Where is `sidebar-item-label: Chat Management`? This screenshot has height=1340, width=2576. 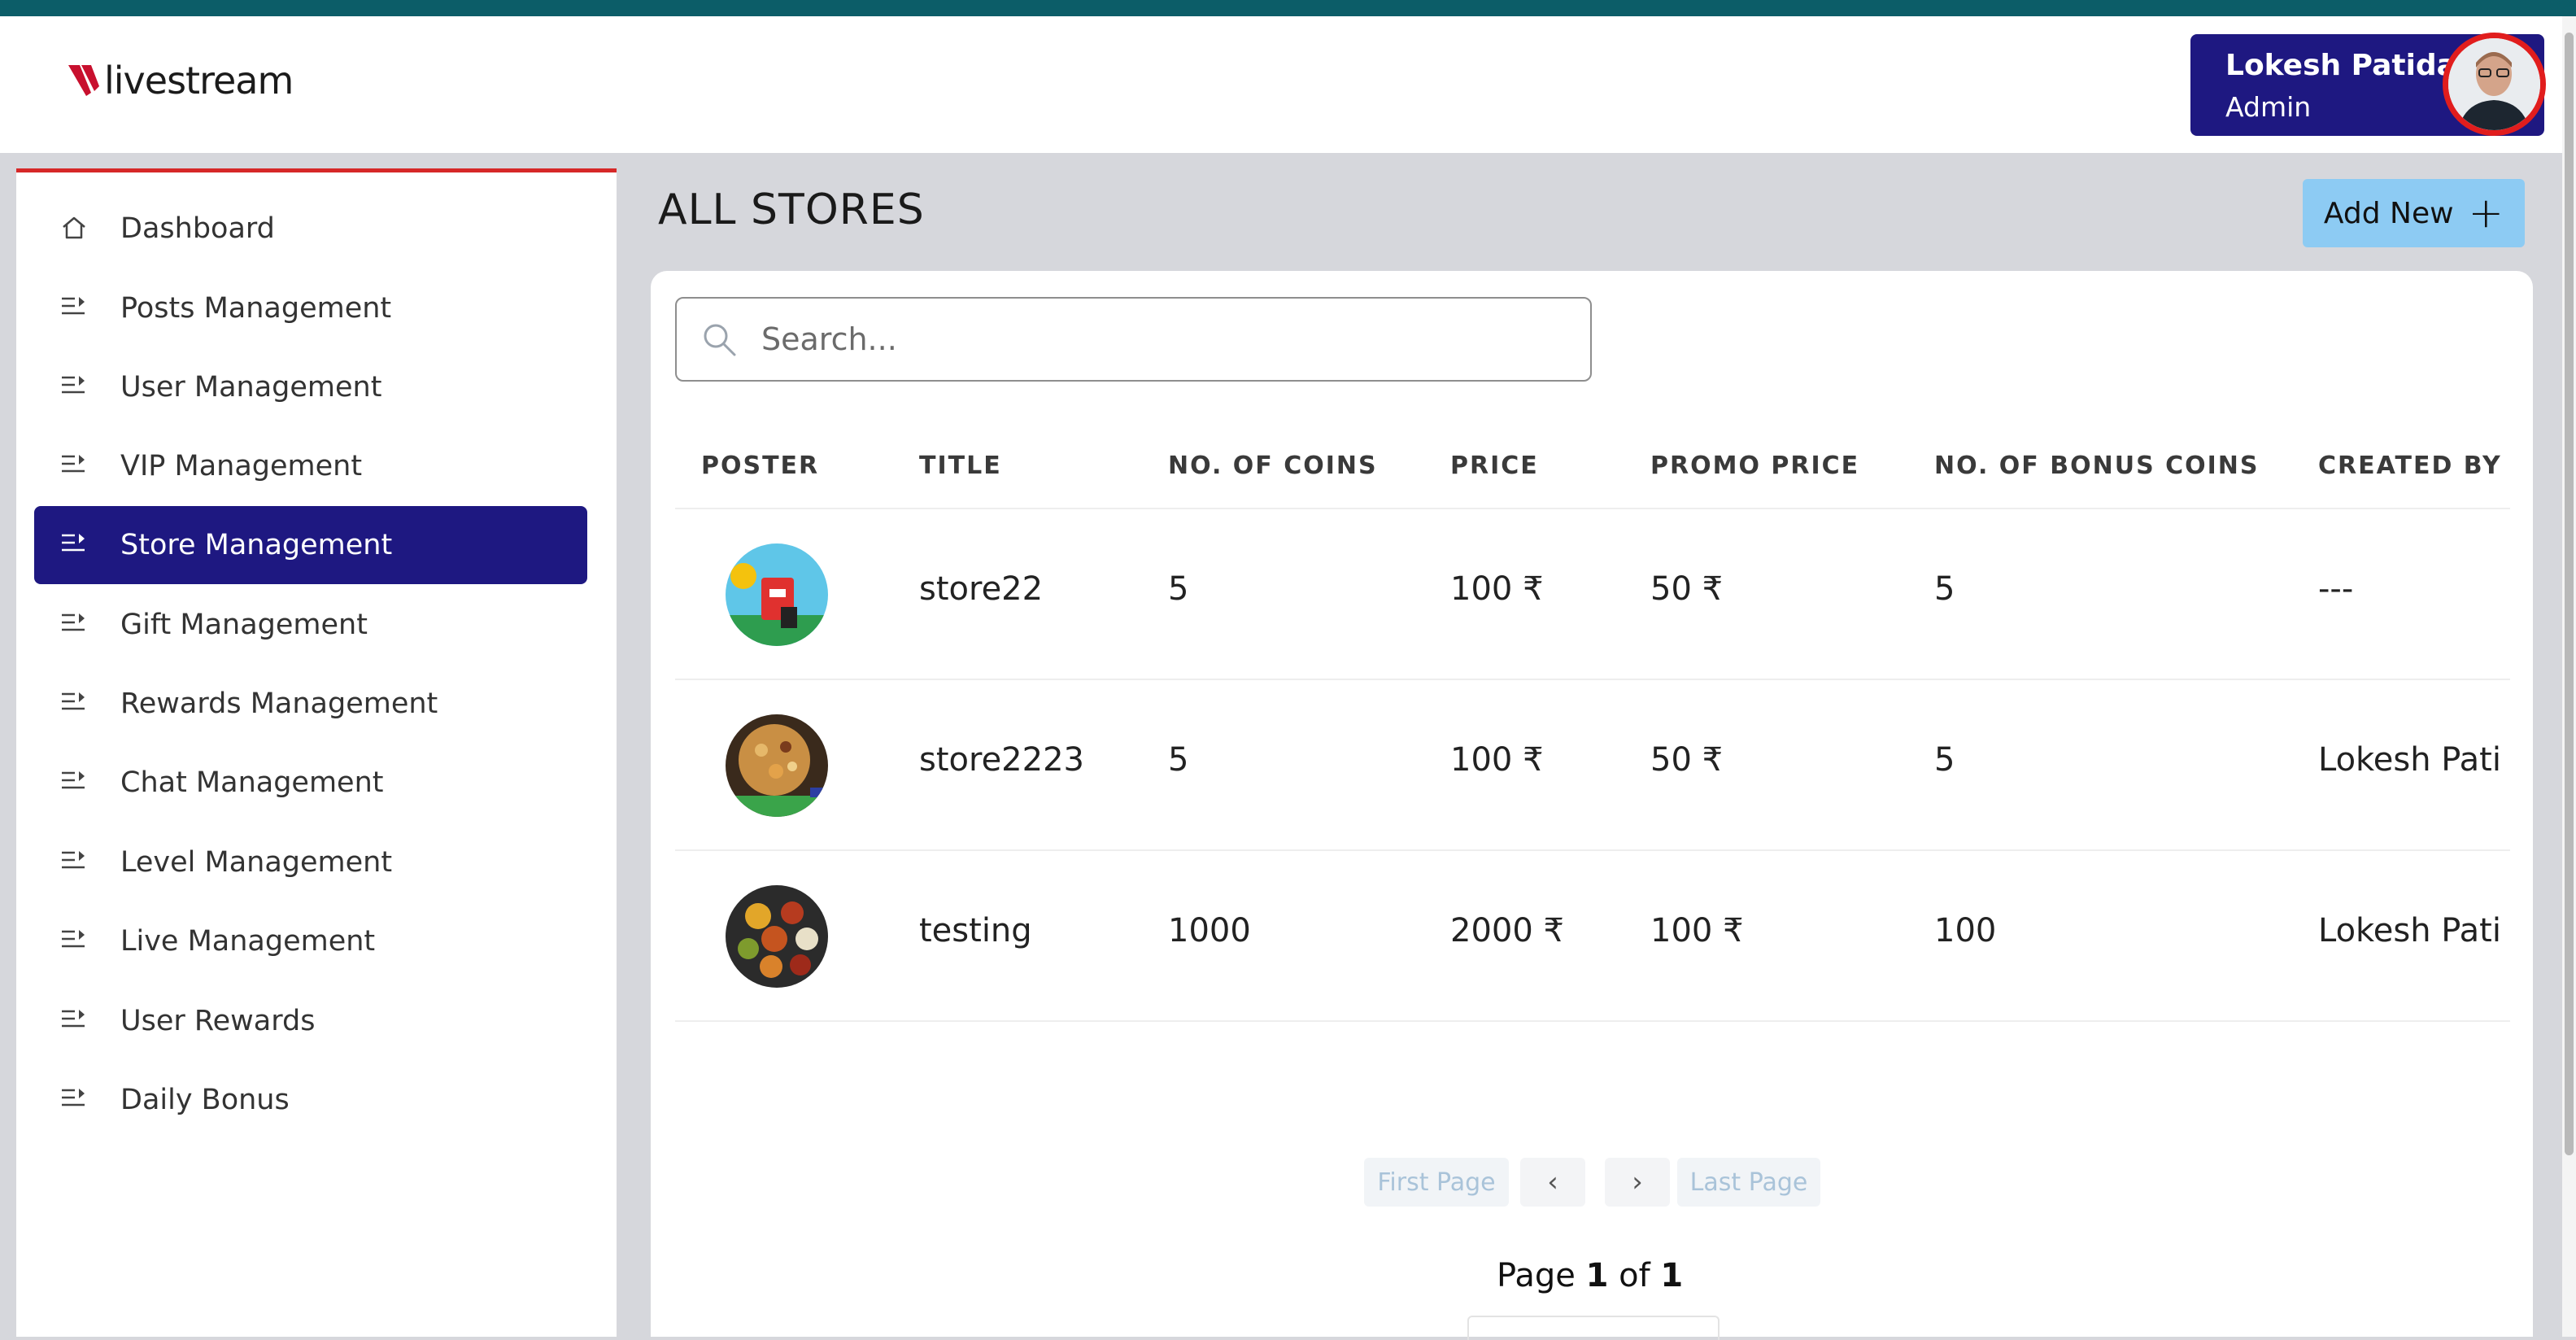 sidebar-item-label: Chat Management is located at coordinates (252, 782).